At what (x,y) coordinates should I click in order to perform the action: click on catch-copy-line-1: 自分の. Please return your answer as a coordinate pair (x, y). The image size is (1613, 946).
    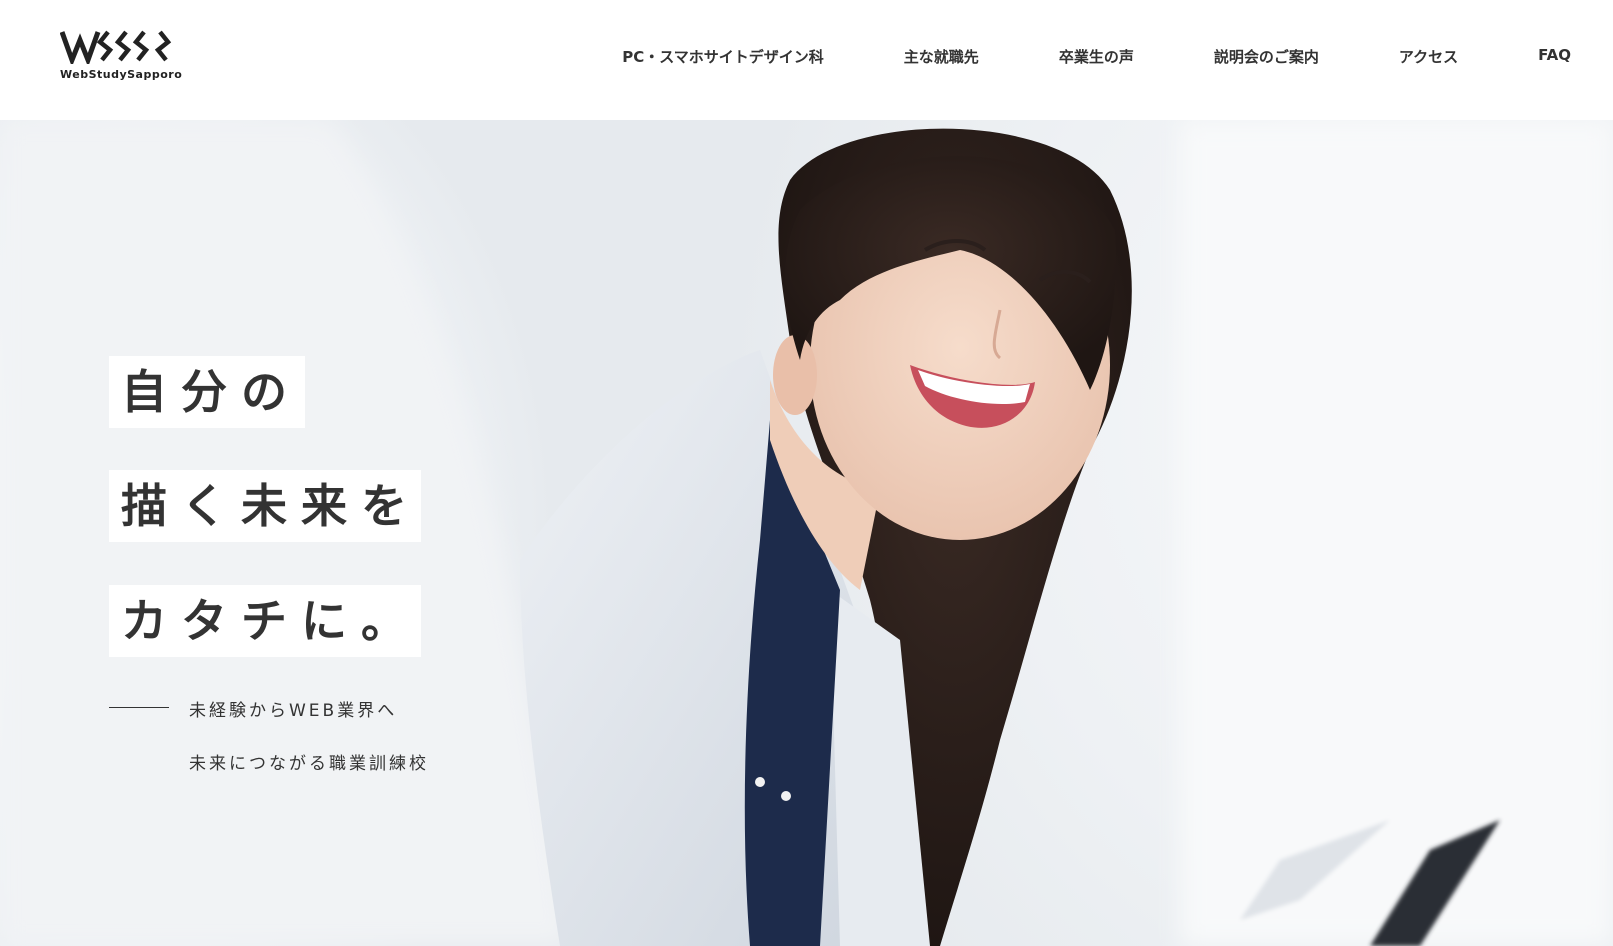
    Looking at the image, I should click on (207, 392).